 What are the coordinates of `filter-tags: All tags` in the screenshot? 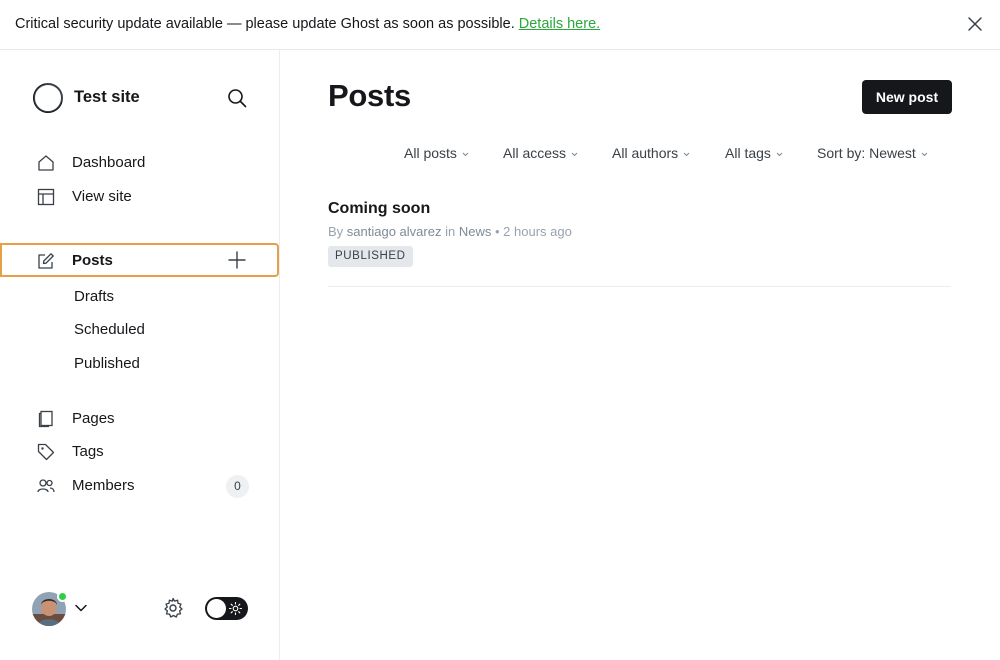 It's located at (754, 153).